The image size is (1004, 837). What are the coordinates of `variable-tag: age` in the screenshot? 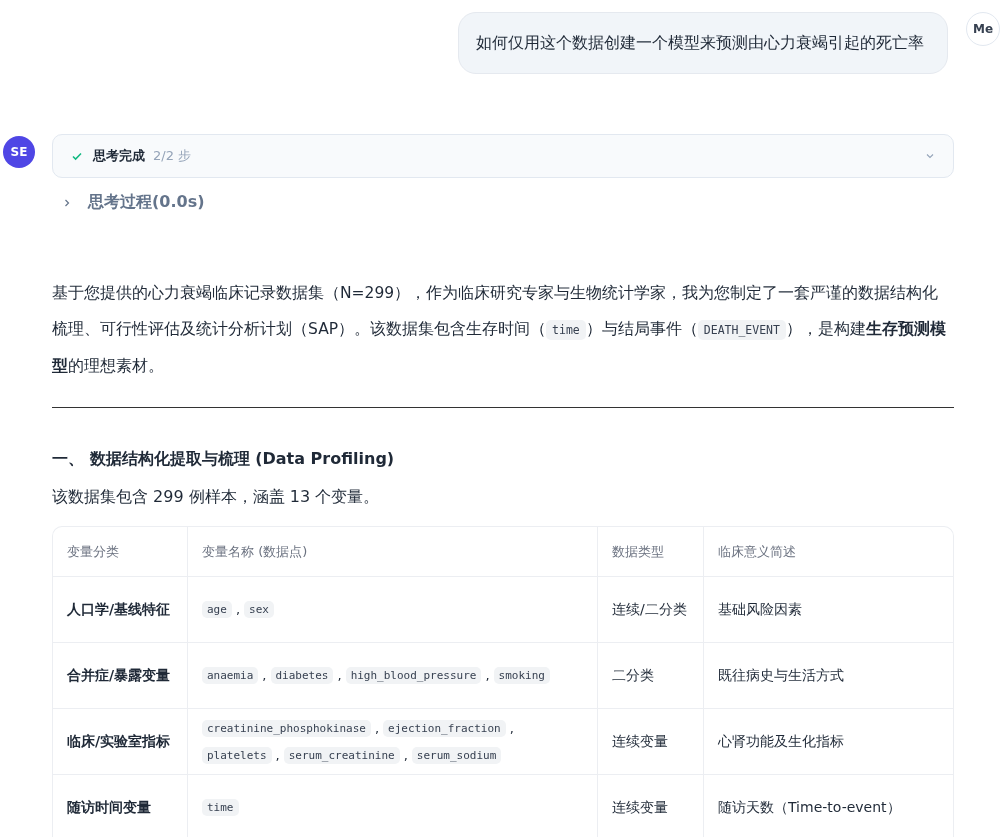 It's located at (217, 609).